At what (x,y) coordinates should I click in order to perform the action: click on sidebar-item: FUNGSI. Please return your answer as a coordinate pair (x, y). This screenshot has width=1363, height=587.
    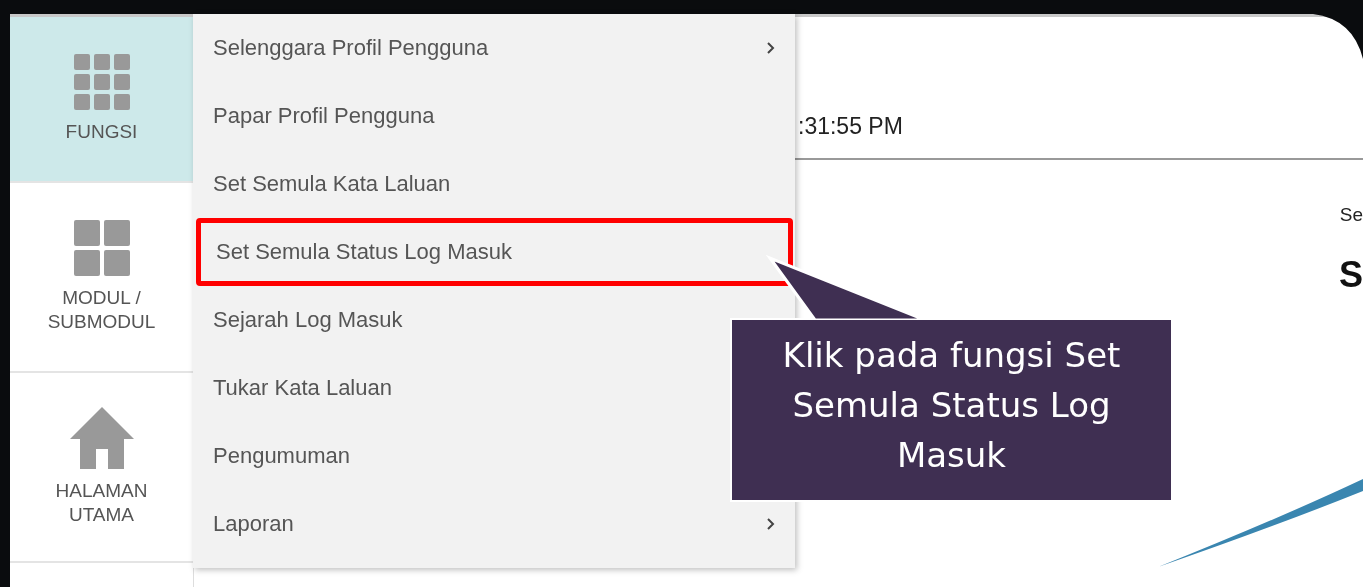
    Looking at the image, I should click on (101, 100).